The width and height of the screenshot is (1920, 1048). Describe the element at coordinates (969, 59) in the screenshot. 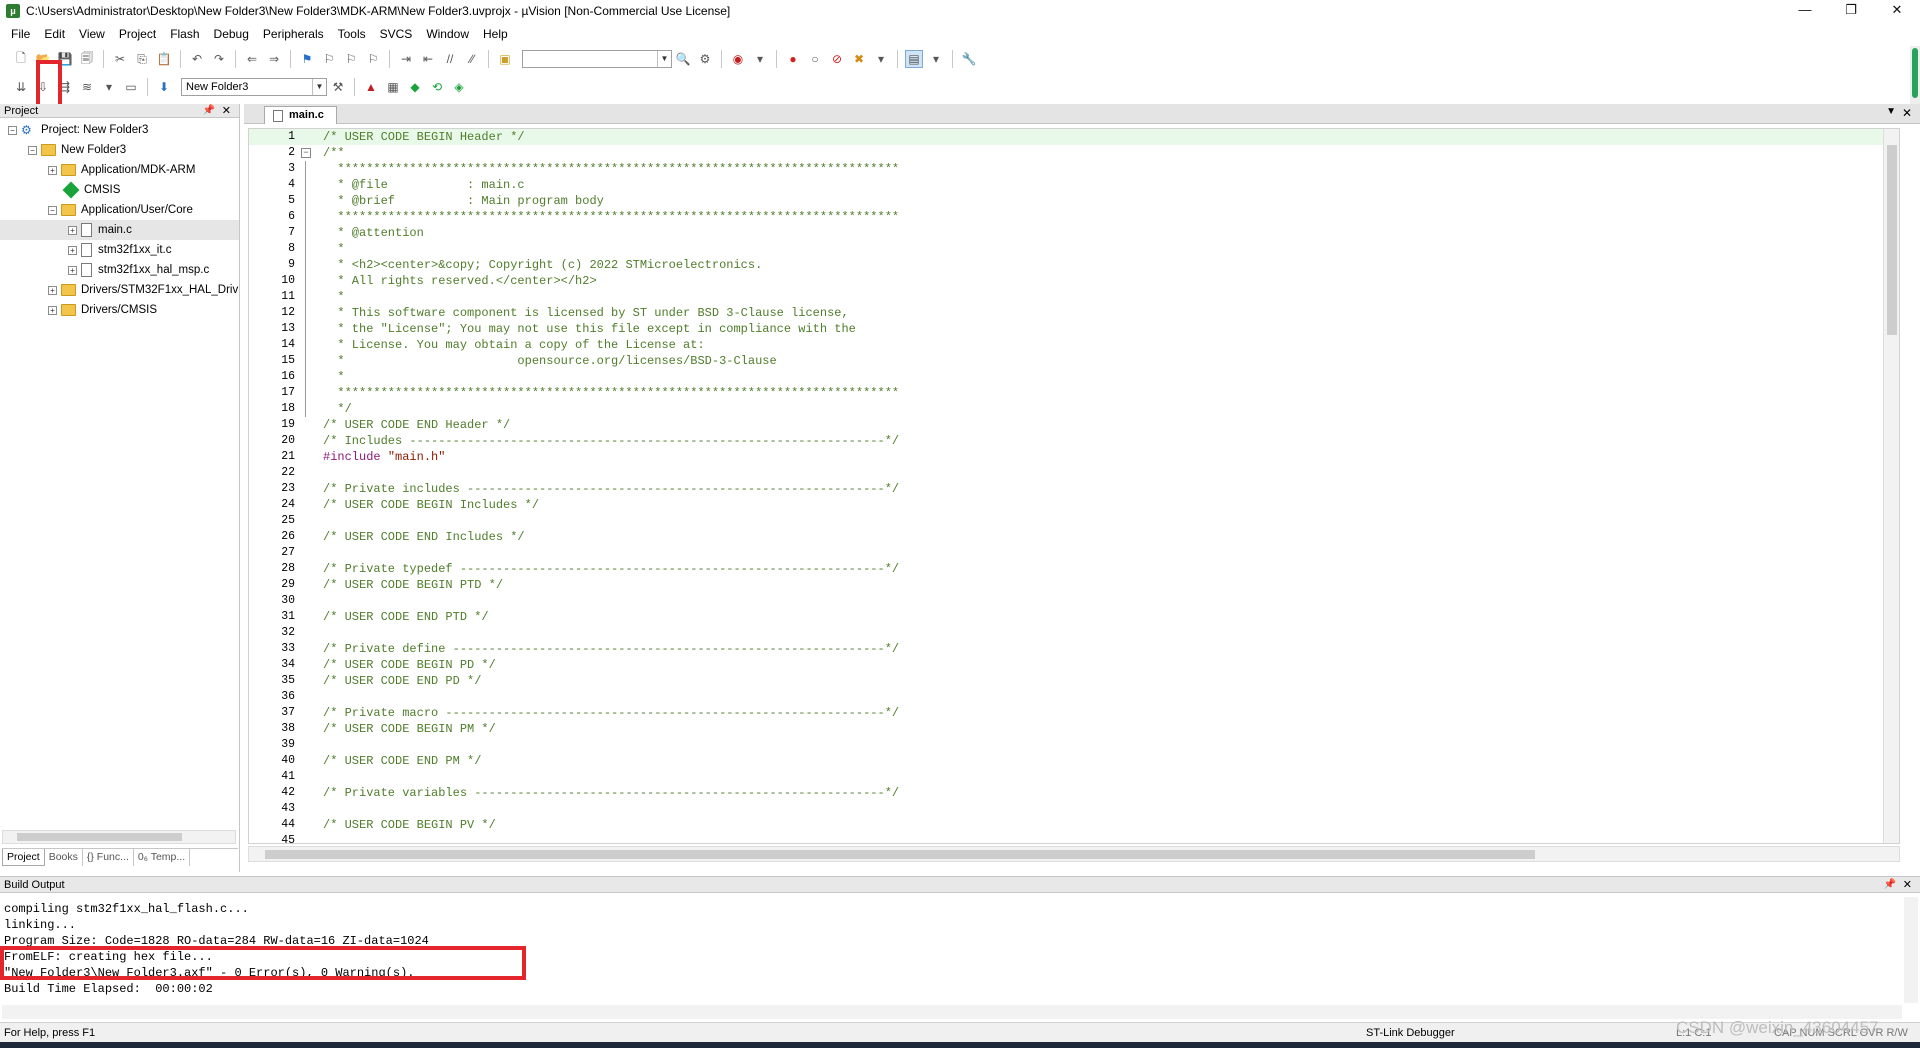

I see `configure-wrench-icon: 🔧` at that location.